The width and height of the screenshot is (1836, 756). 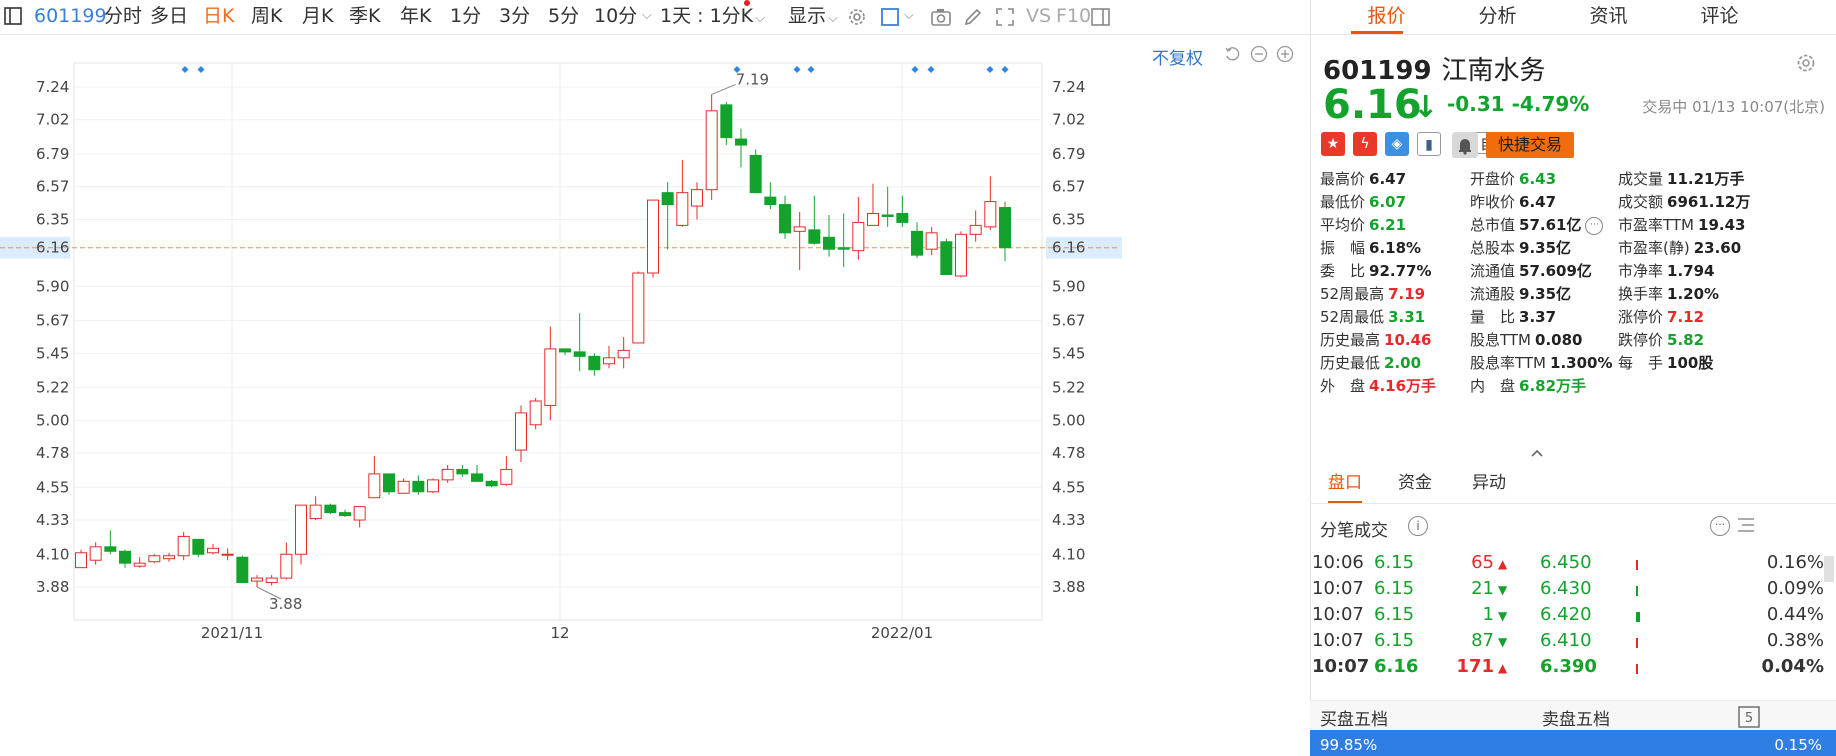 I want to click on high-label: 7.19, so click(x=752, y=79).